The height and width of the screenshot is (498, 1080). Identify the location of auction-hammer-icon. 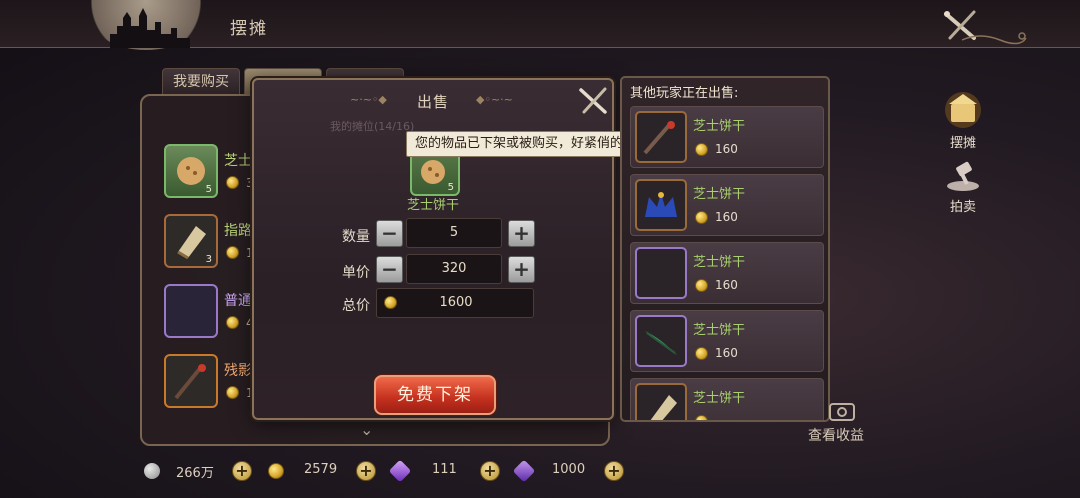
(963, 176).